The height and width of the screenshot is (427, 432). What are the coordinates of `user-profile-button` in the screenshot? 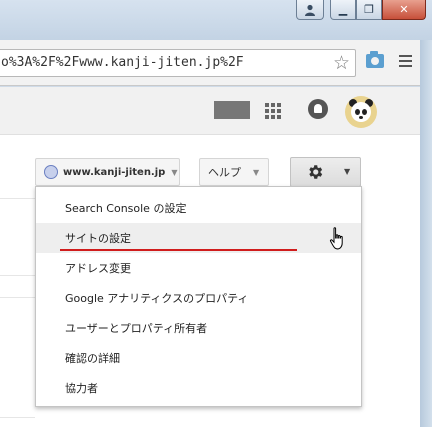 It's located at (310, 10).